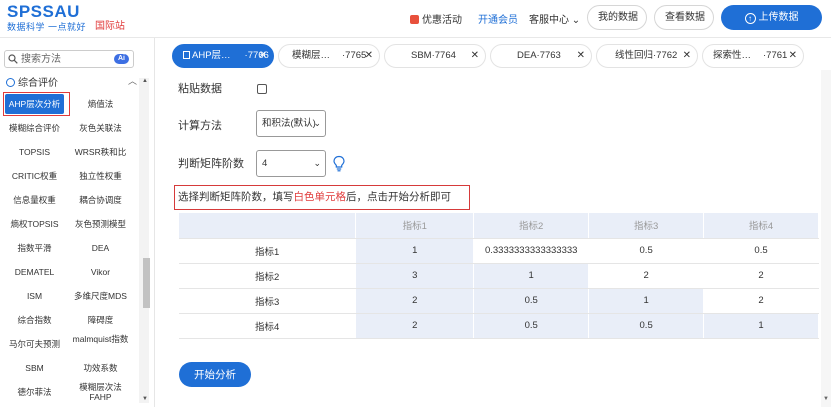  Describe the element at coordinates (34, 176) in the screenshot. I see `sidebar-method-item: CRITIC权重` at that location.